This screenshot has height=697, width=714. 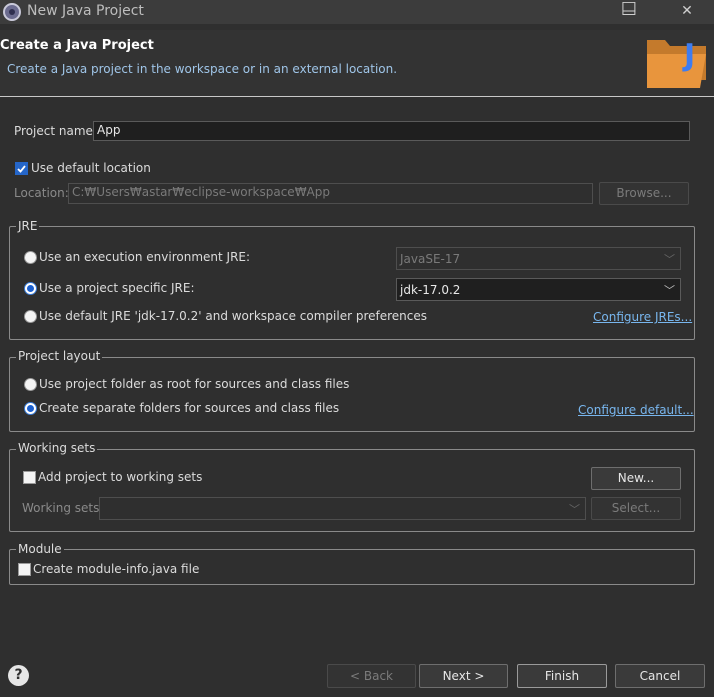 What do you see at coordinates (116, 569) in the screenshot?
I see `create-module-info-label: Create module-info.java file` at bounding box center [116, 569].